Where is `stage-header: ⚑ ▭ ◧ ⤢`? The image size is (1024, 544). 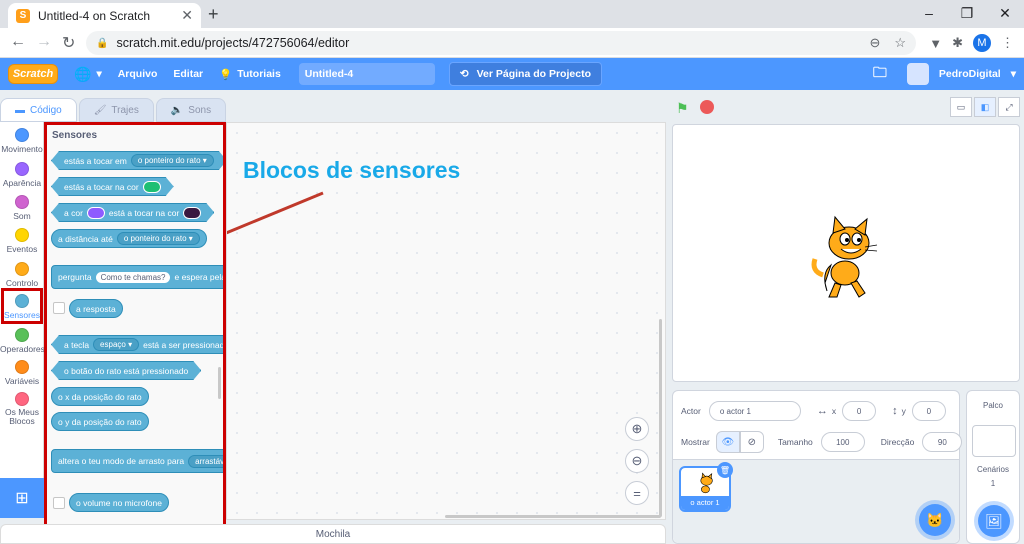 stage-header: ⚑ ▭ ◧ ⤢ is located at coordinates (848, 109).